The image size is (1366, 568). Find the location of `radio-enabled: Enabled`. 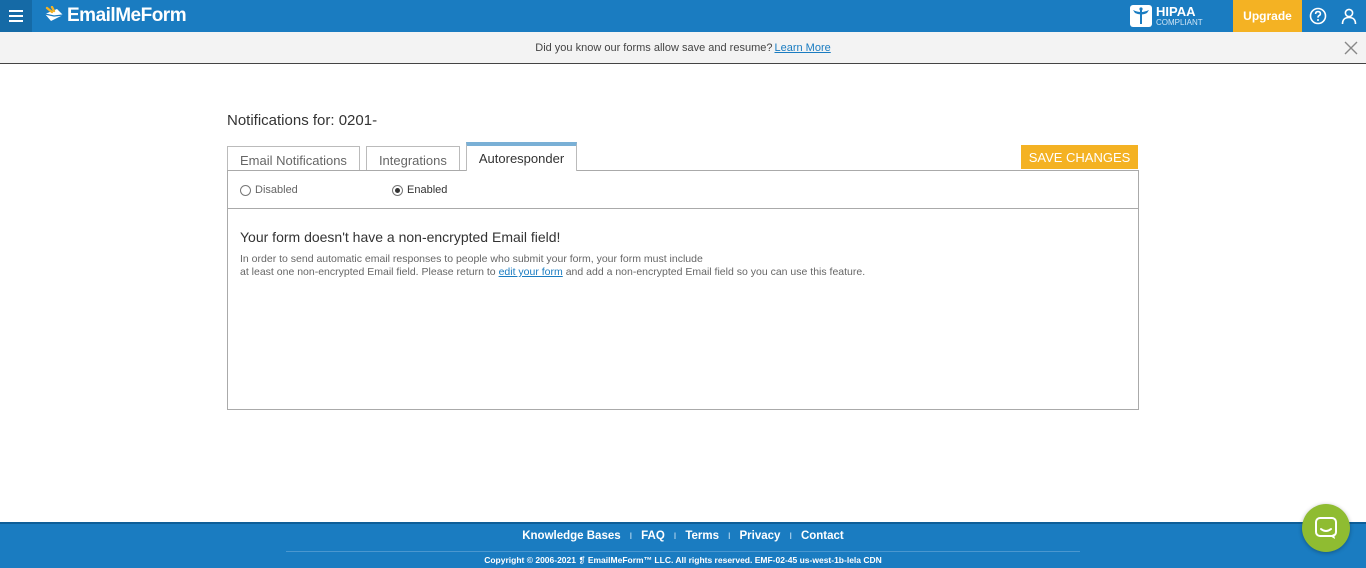

radio-enabled: Enabled is located at coordinates (419, 190).